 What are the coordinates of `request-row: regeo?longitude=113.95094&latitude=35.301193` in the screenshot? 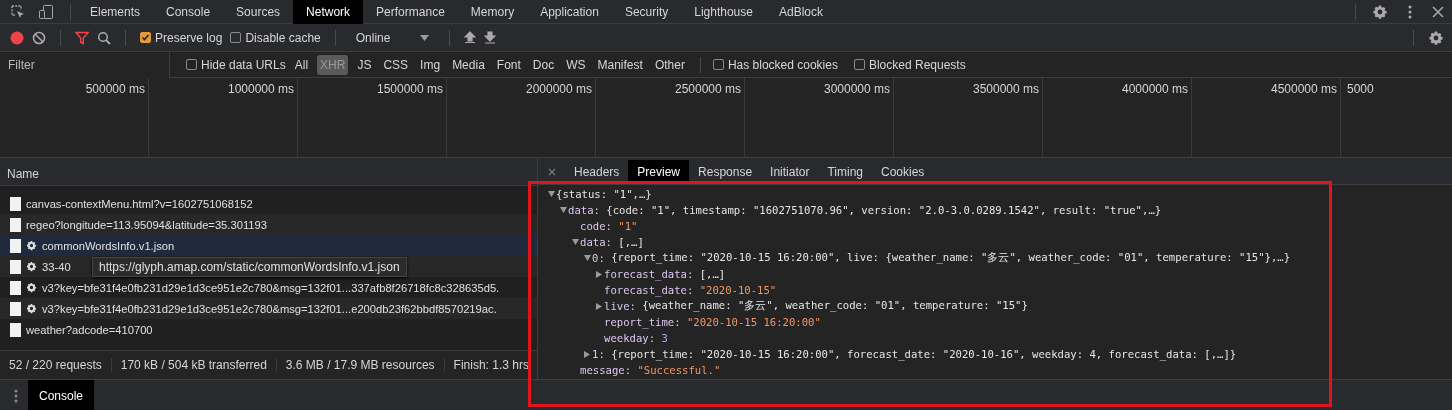 It's located at (268, 224).